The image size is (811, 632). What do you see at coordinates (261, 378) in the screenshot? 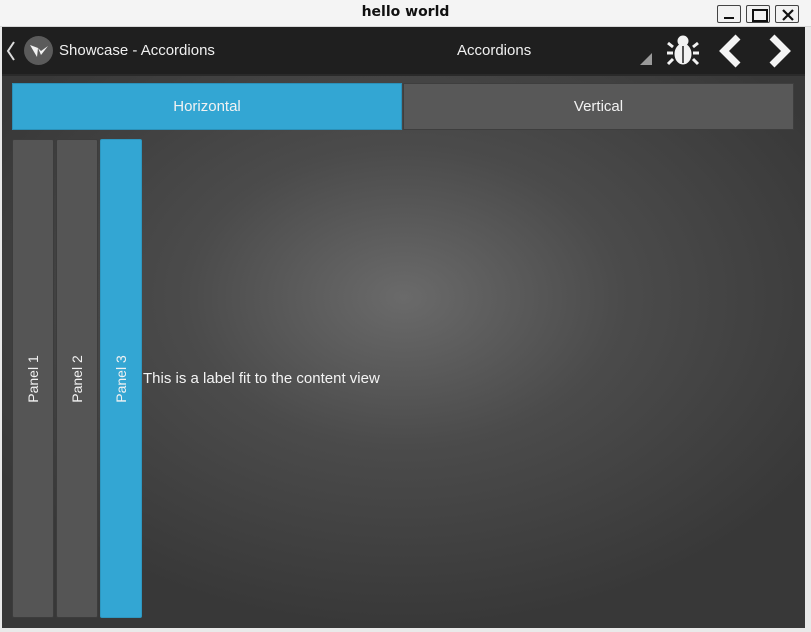
I see `panel-content-label: This is a label fit to the content view` at bounding box center [261, 378].